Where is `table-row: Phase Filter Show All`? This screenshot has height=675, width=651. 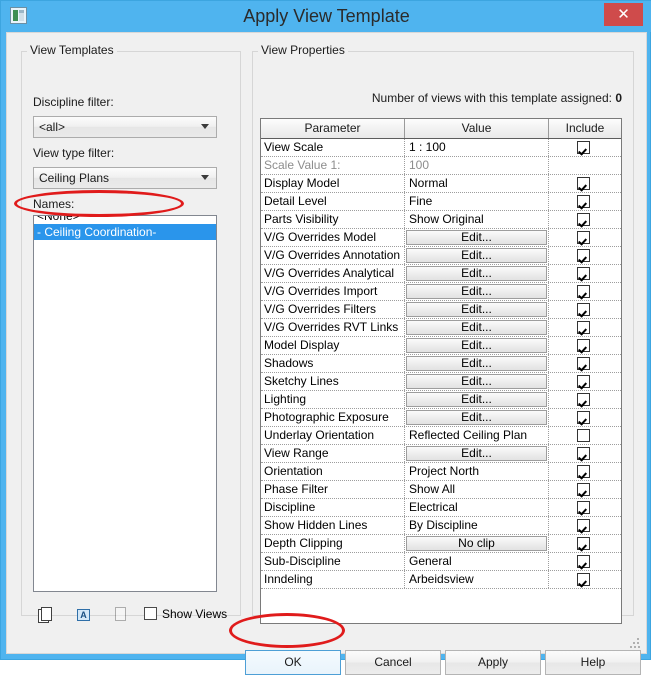 table-row: Phase Filter Show All is located at coordinates (441, 490).